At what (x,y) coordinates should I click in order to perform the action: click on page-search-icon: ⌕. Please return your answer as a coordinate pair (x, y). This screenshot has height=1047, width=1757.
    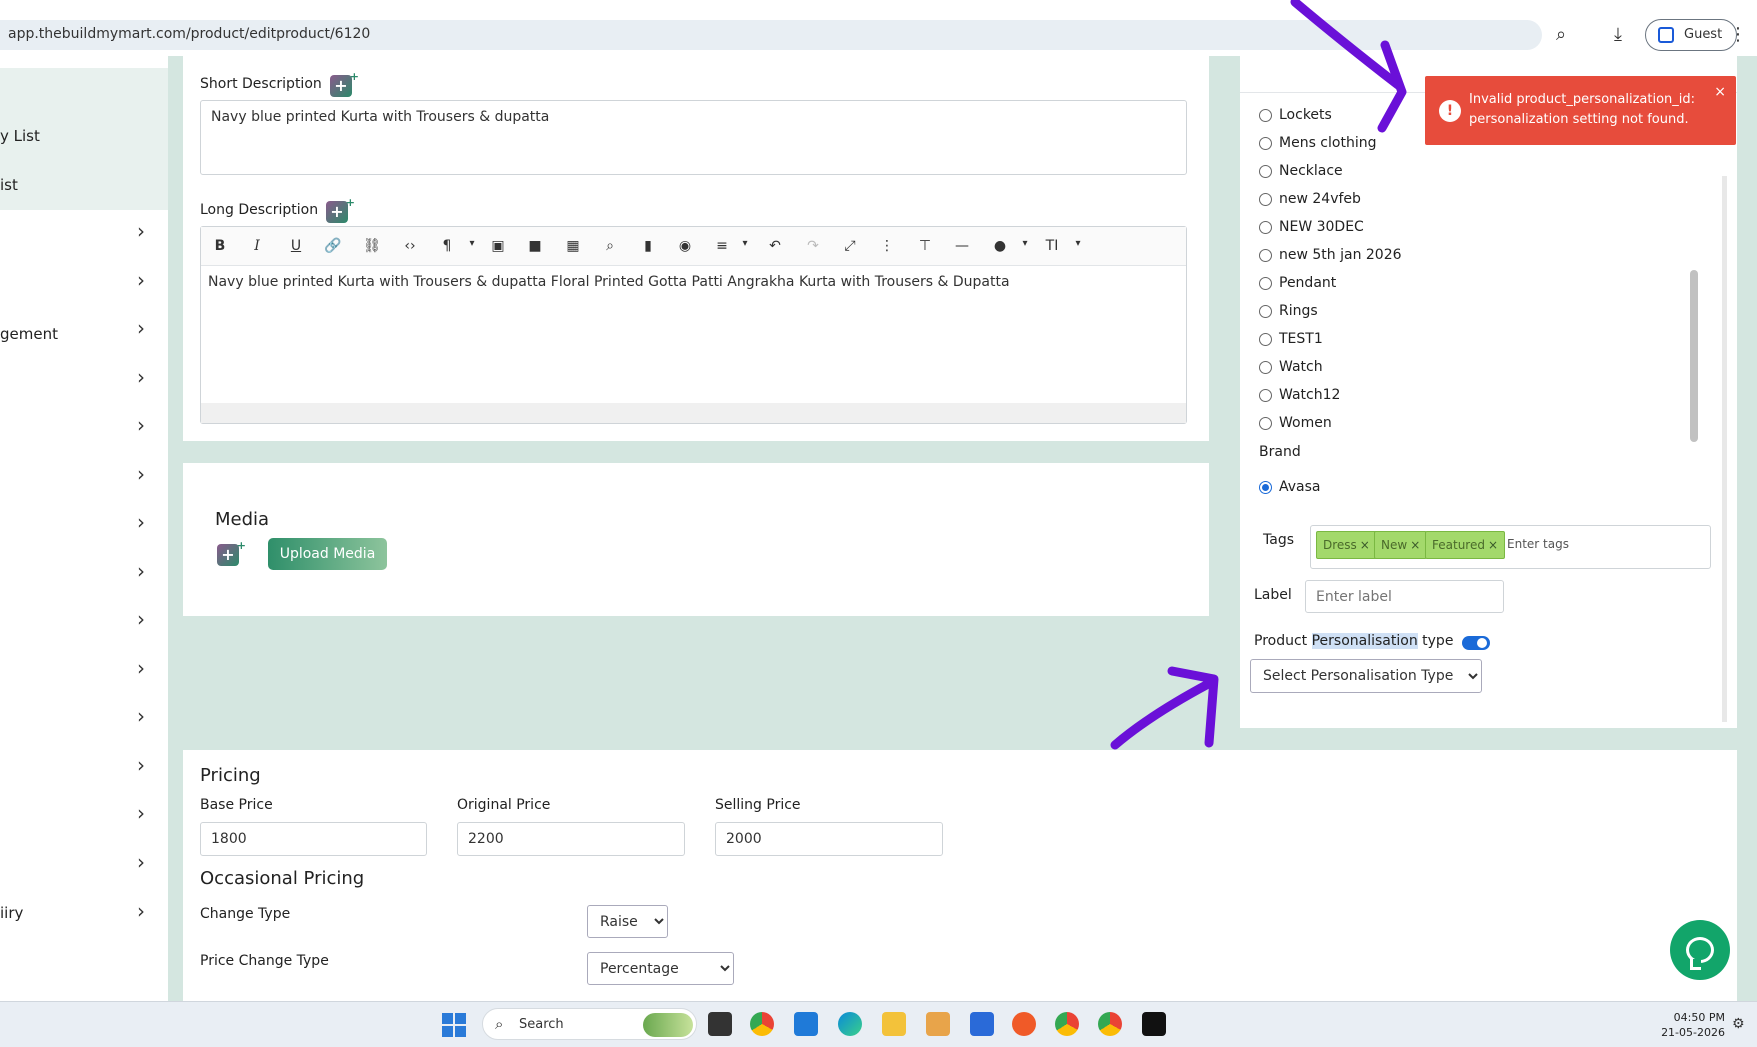
    Looking at the image, I should click on (1561, 35).